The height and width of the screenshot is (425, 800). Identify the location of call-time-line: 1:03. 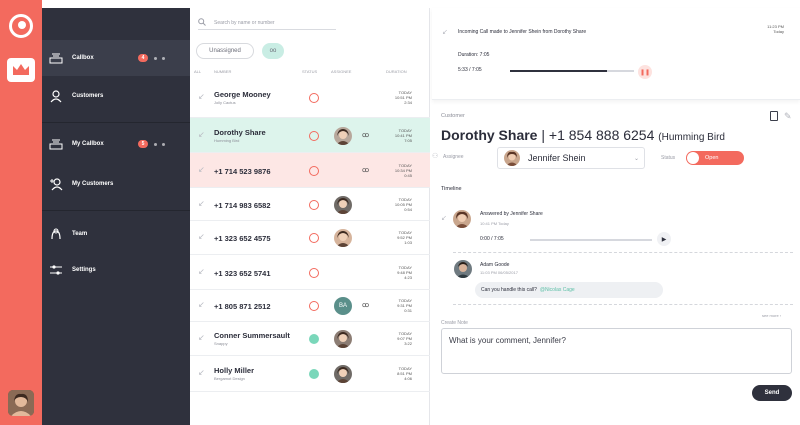
(408, 242).